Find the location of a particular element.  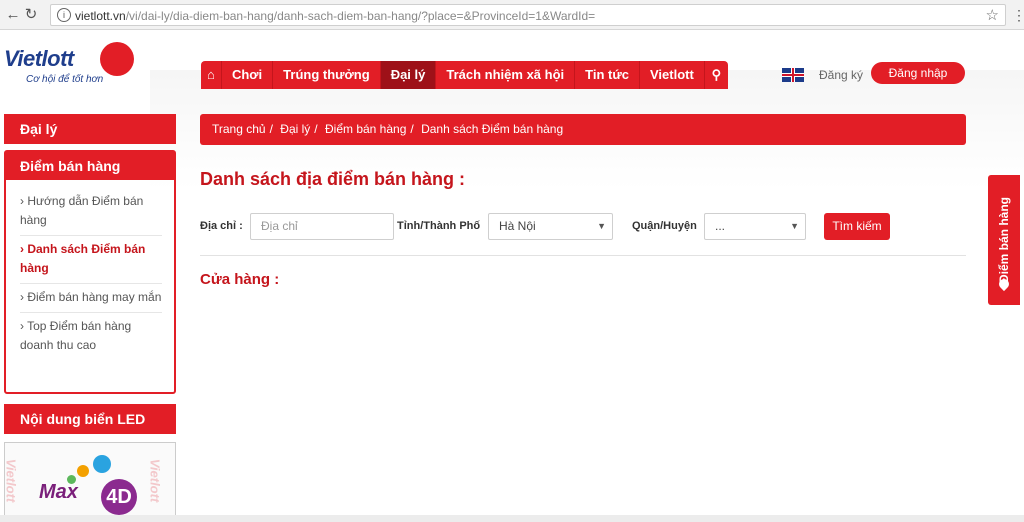

reload-icon: ↻ is located at coordinates (31, 15).